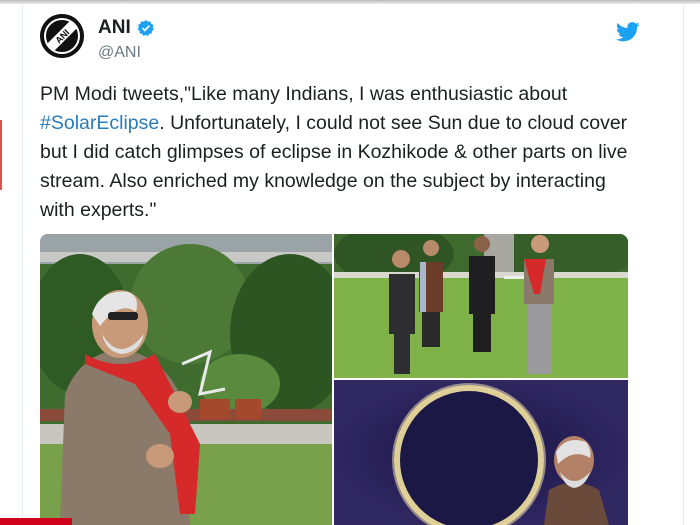  What do you see at coordinates (628, 32) in the screenshot?
I see `bird-icon` at bounding box center [628, 32].